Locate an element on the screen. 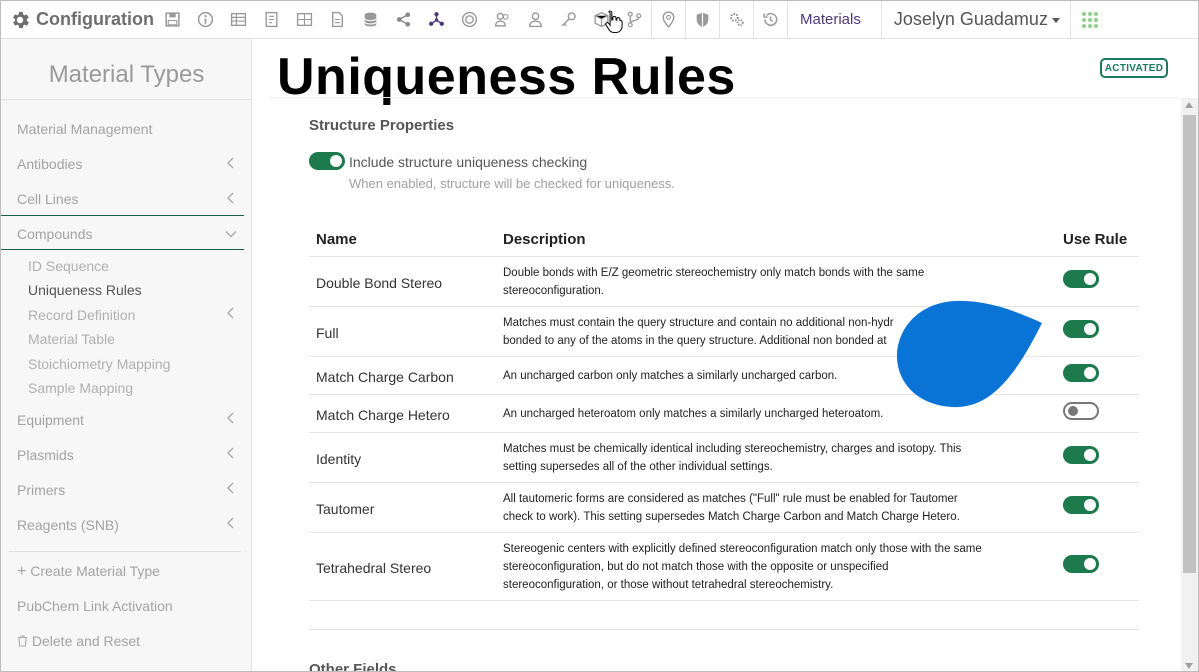  scroll-up-arrow-icon is located at coordinates (1189, 105).